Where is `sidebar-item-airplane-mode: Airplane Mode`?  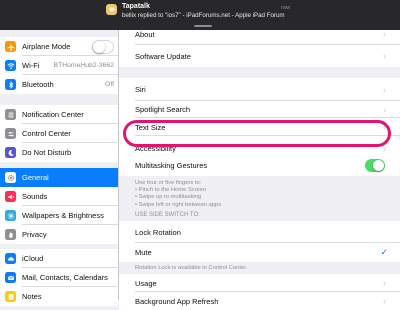 sidebar-item-airplane-mode: Airplane Mode is located at coordinates (59, 46).